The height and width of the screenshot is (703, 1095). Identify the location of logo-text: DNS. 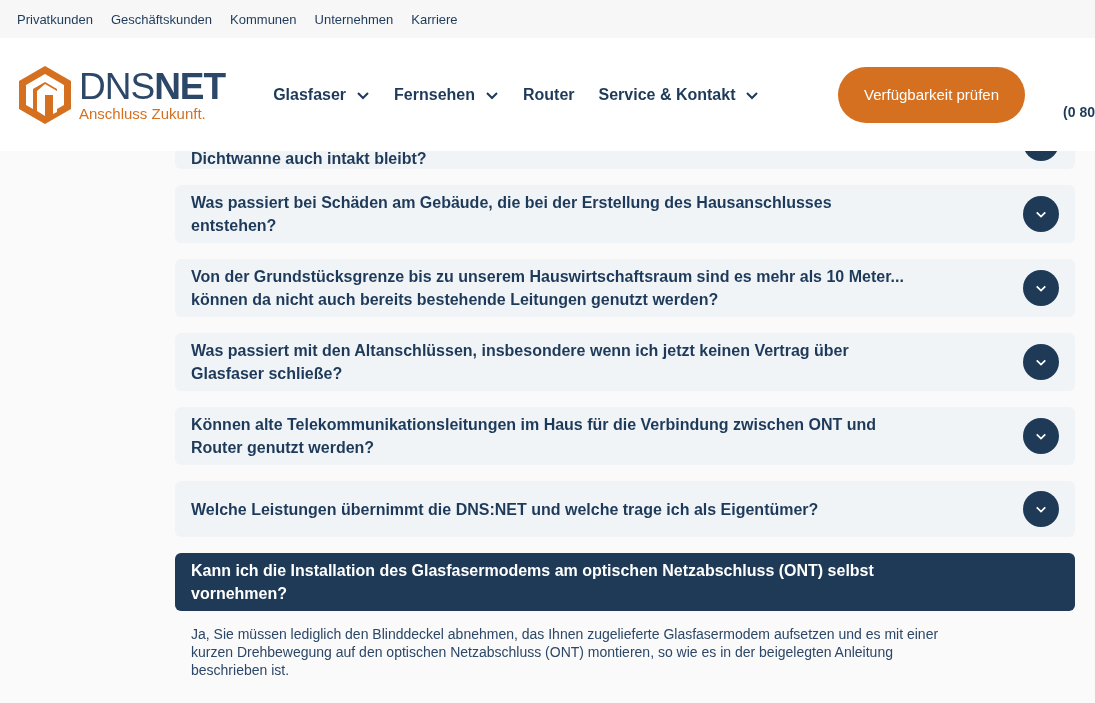
(117, 86).